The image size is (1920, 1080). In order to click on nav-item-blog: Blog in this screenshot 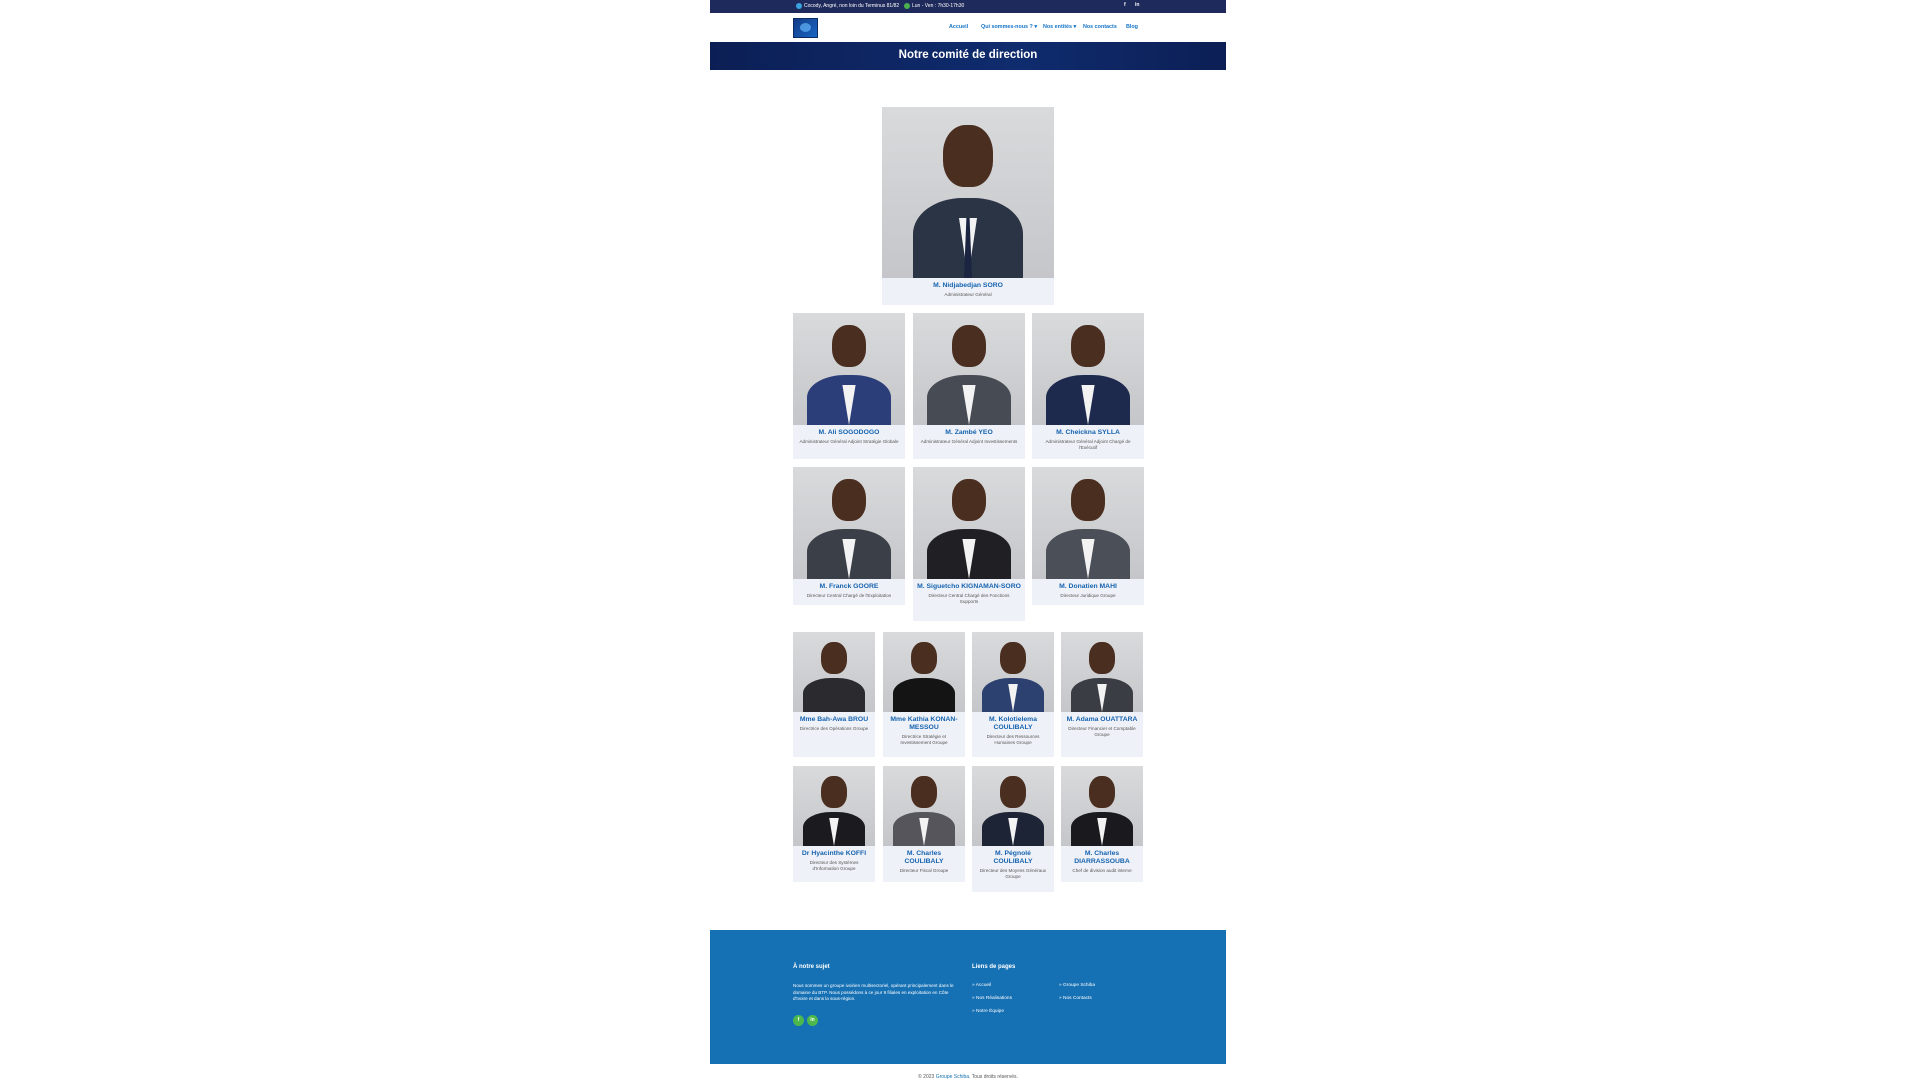, I will do `click(1132, 27)`.